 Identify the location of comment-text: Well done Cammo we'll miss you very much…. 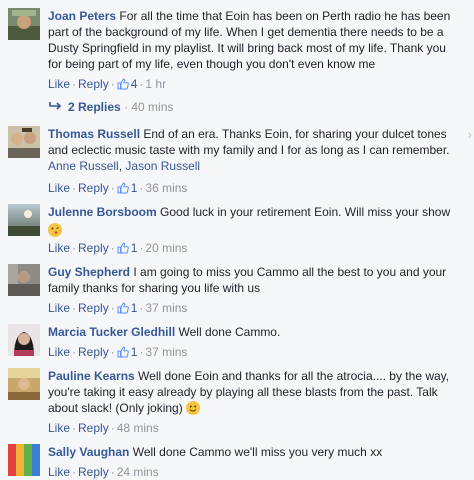
(257, 452).